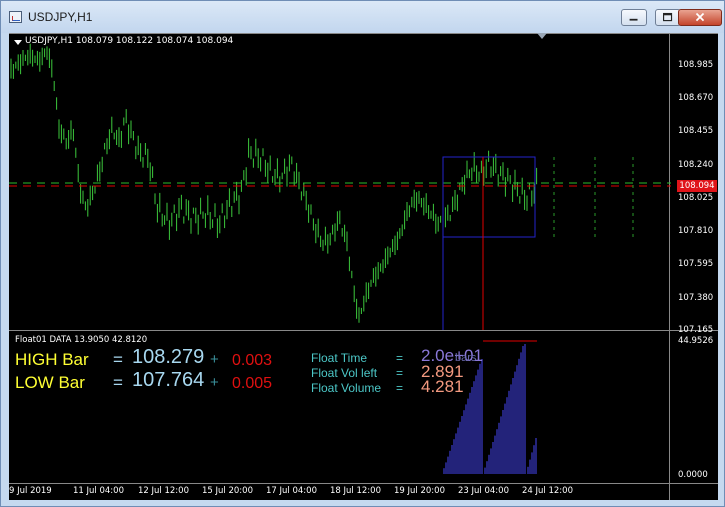 Image resolution: width=725 pixels, height=507 pixels. I want to click on price-tick: 107.810, so click(696, 231).